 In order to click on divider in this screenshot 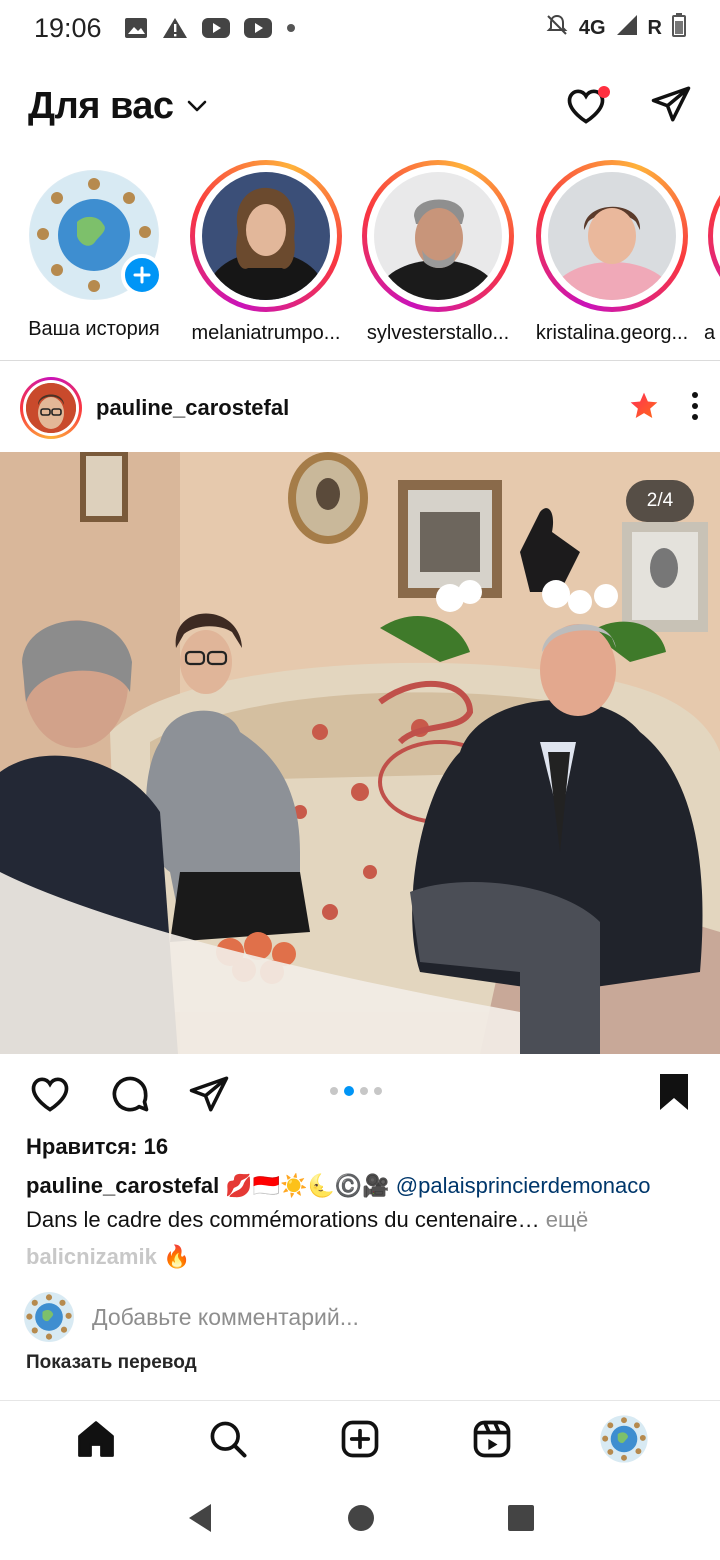, I will do `click(360, 360)`.